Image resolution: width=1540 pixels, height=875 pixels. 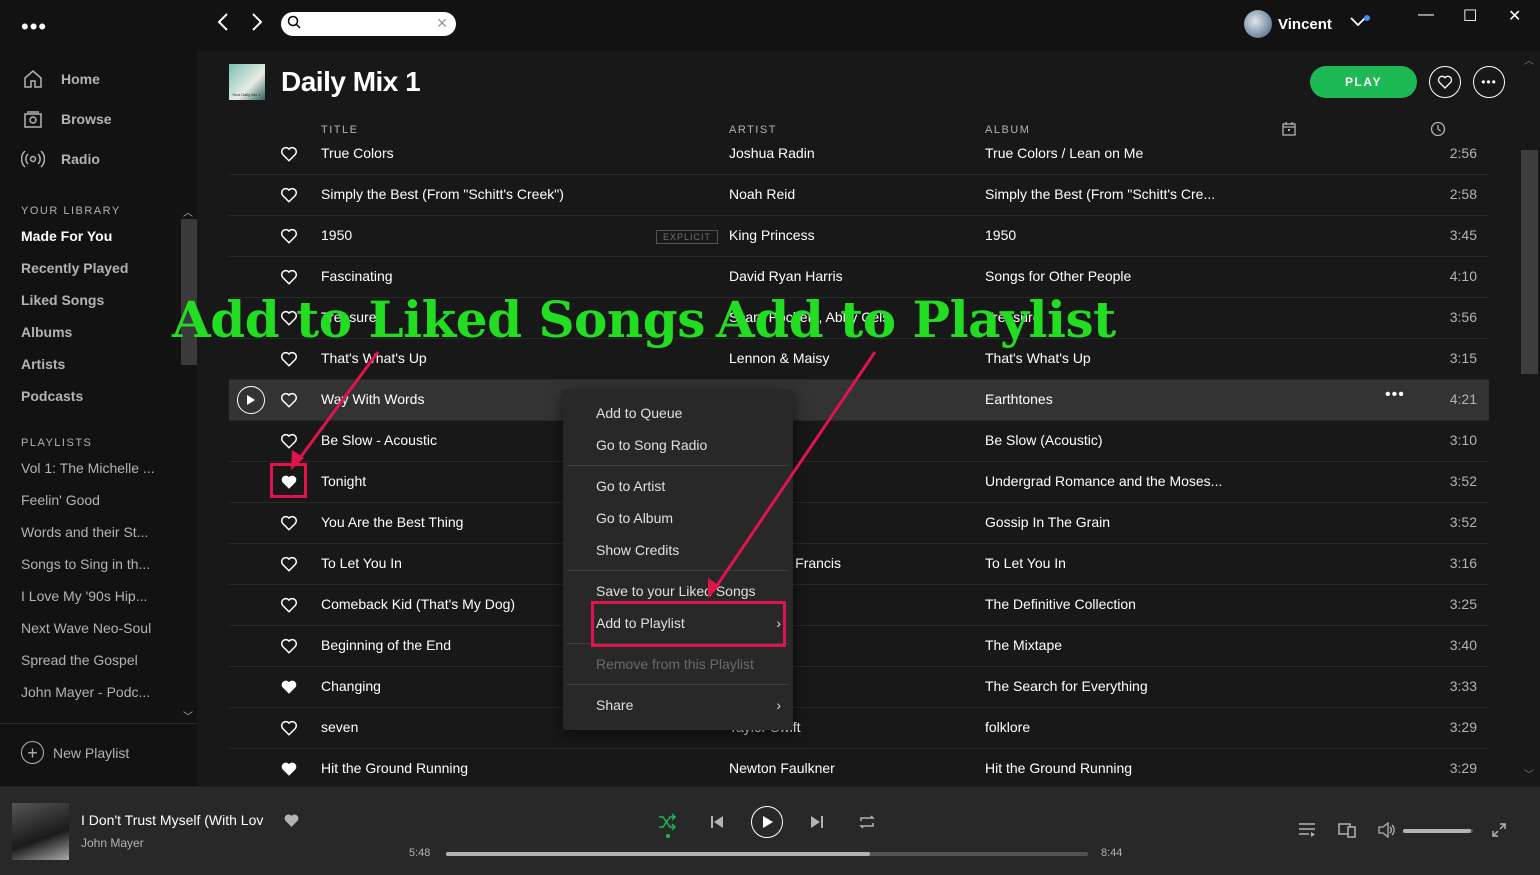 I want to click on table-row: Beginning of the EndaklerThe Mixtape3:40, so click(x=859, y=646).